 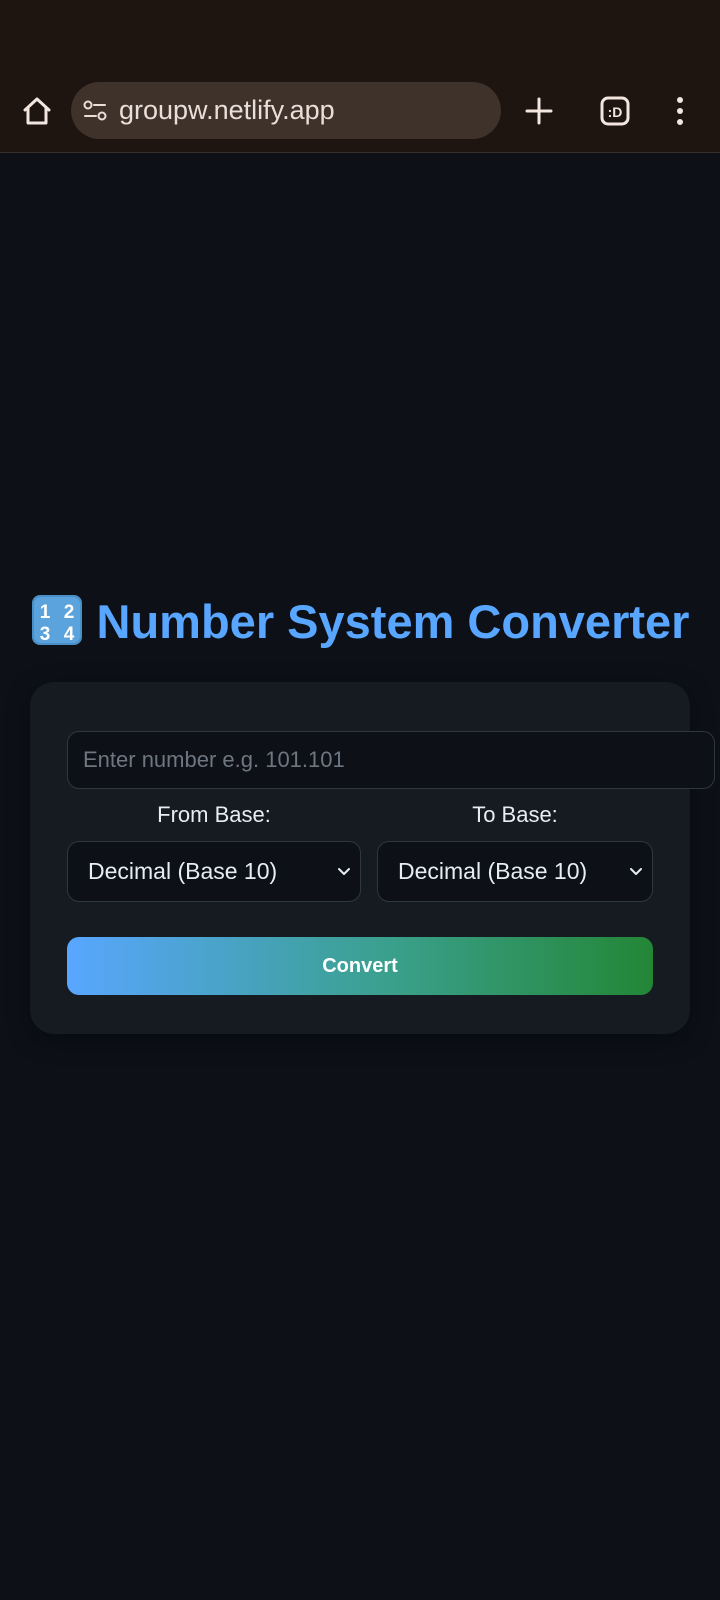 What do you see at coordinates (68, 612) in the screenshot?
I see `svg-text: 2` at bounding box center [68, 612].